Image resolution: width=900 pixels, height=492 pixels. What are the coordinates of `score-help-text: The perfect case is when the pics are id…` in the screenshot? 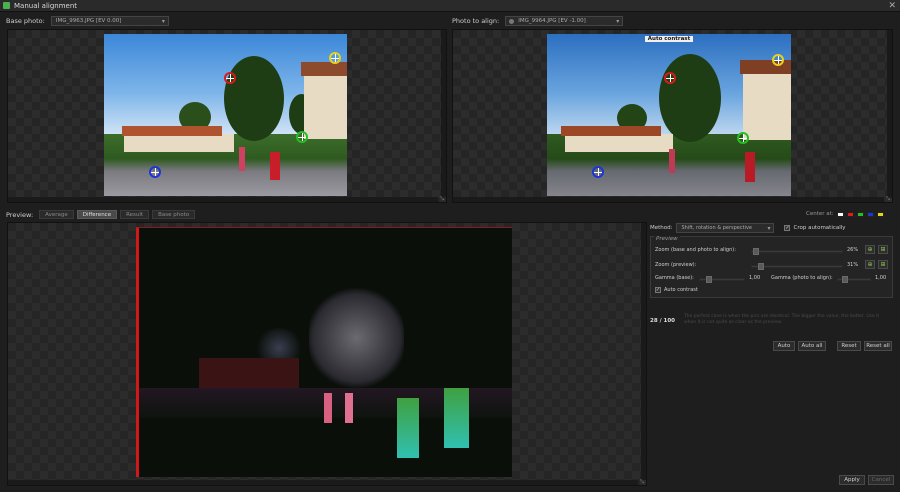 It's located at (782, 319).